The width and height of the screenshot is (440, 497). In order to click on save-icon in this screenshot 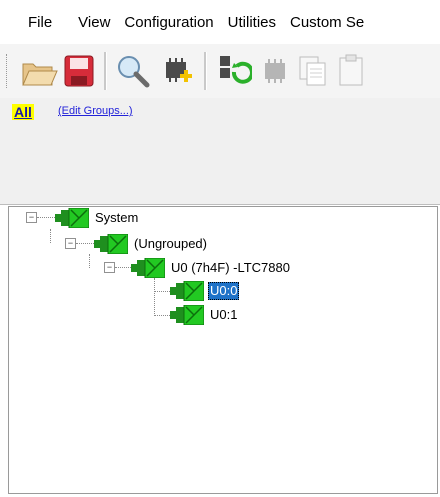, I will do `click(79, 71)`.